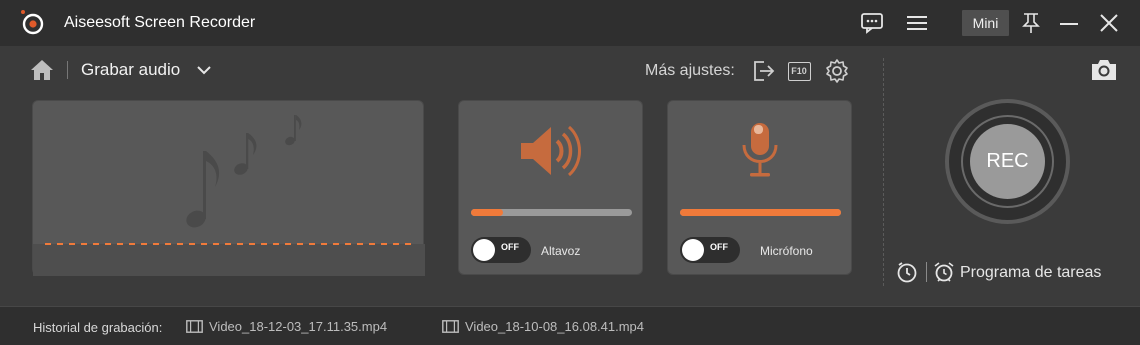 The image size is (1140, 345). Describe the element at coordinates (786, 251) in the screenshot. I see `microphone-label: Micrófono` at that location.